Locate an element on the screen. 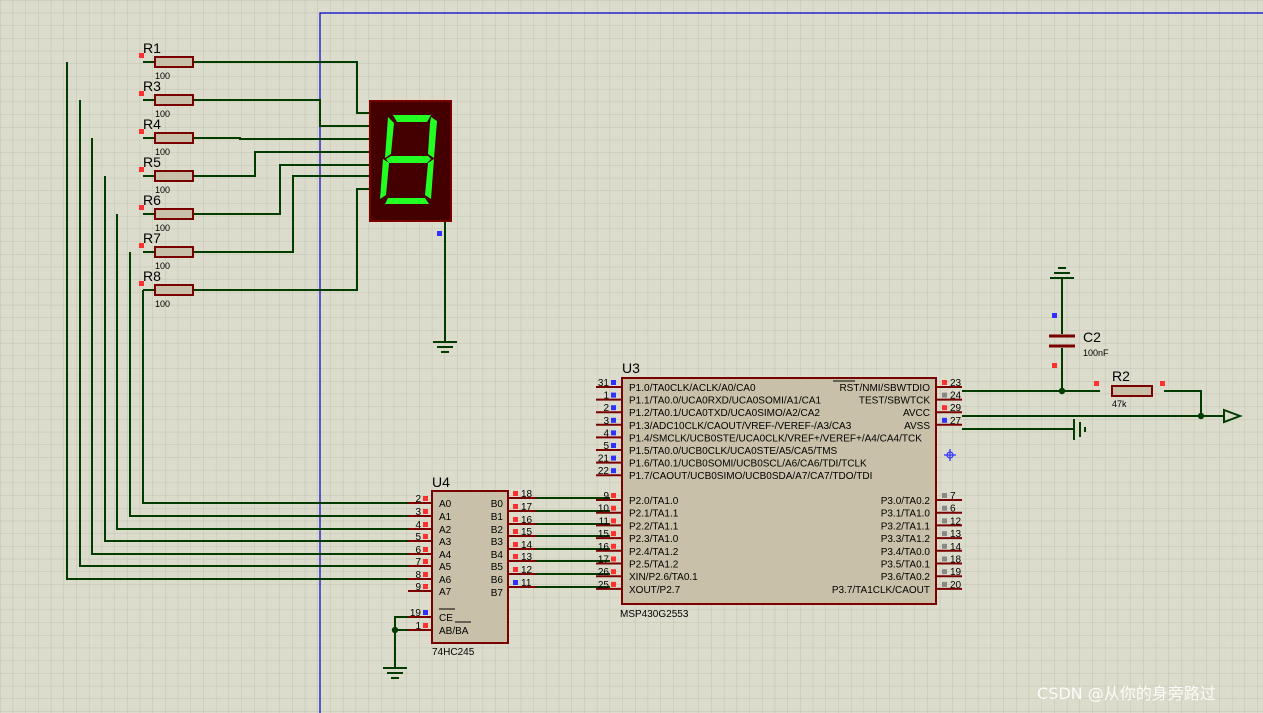  u3-ref: U3 is located at coordinates (631, 368).